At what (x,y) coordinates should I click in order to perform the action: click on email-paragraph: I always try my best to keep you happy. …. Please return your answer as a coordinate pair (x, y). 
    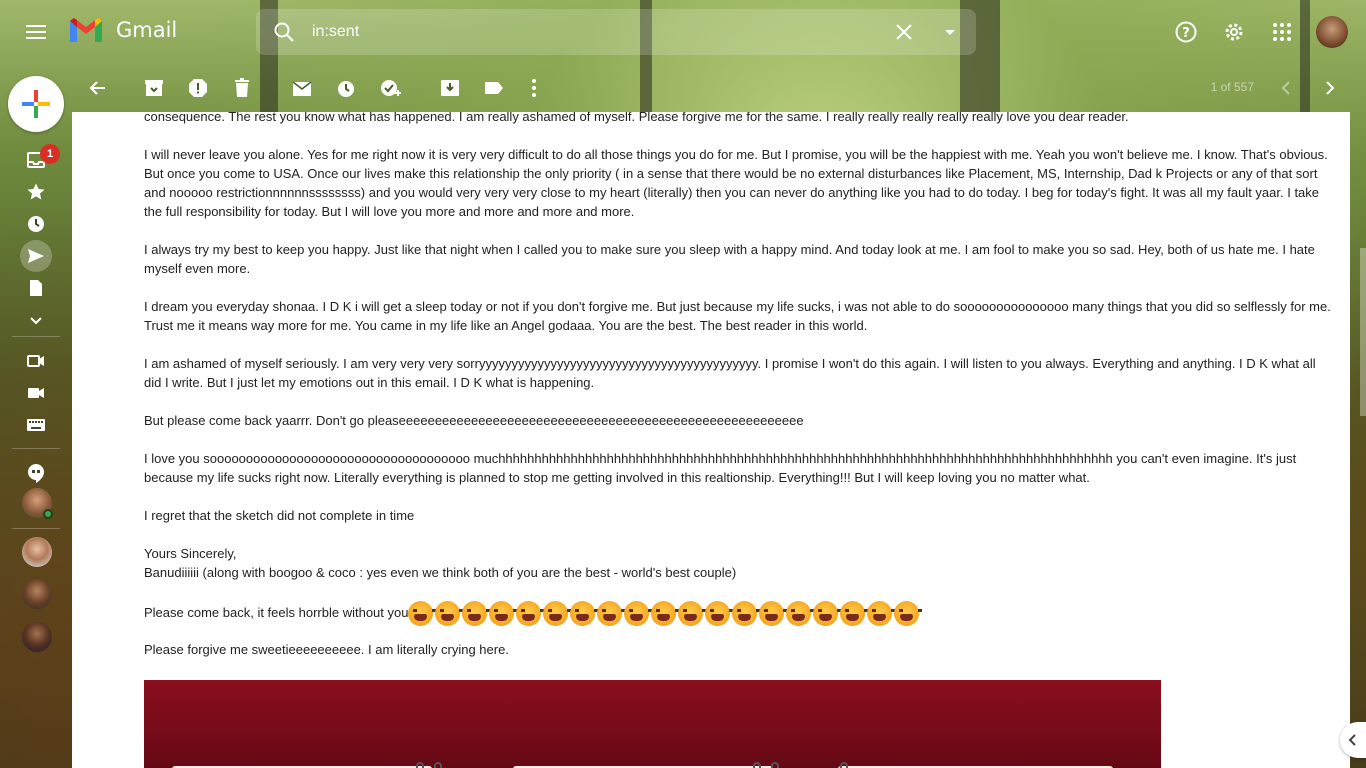
    Looking at the image, I should click on (729, 259).